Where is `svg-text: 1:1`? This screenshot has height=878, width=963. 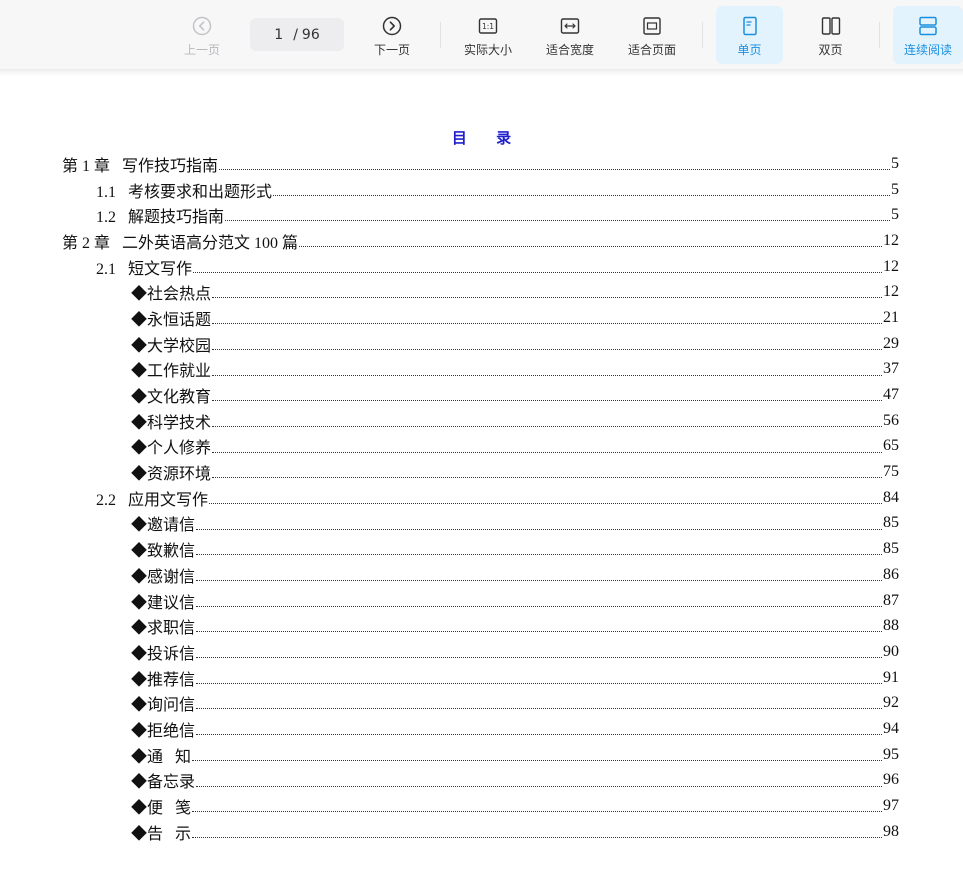
svg-text: 1:1 is located at coordinates (488, 26).